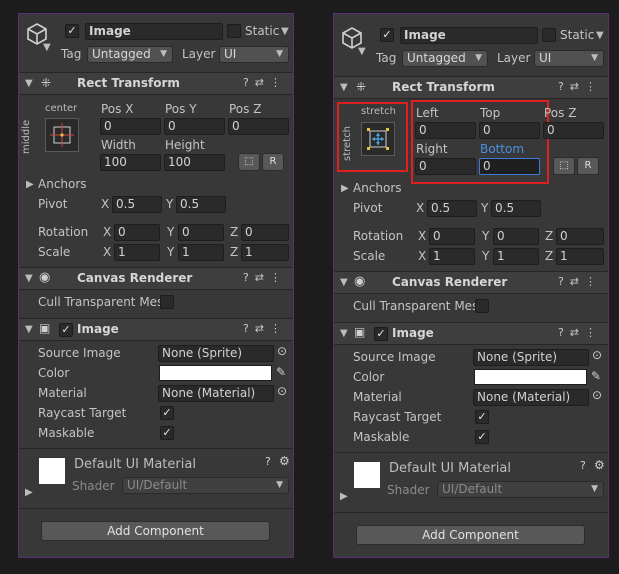 This screenshot has width=619, height=574. I want to click on top-field: 0, so click(509, 130).